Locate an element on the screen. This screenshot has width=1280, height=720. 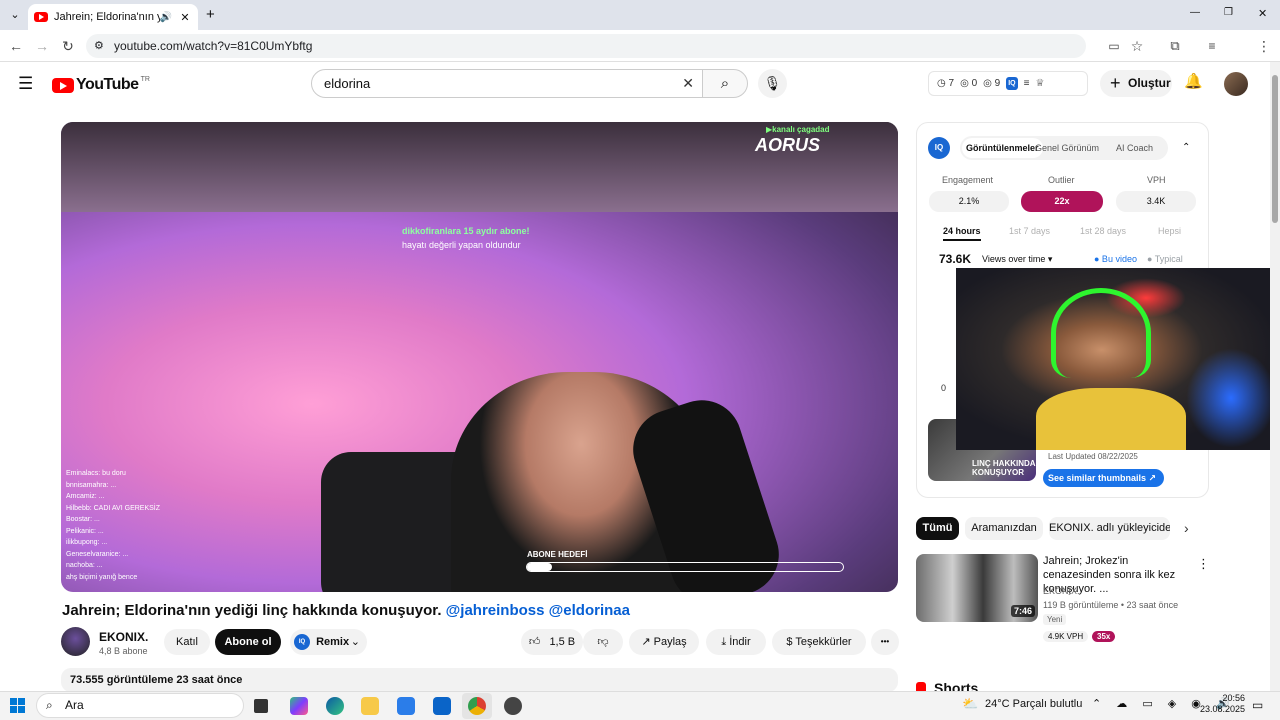
tab-views: Görüntülenmeler is located at coordinates (1002, 148).